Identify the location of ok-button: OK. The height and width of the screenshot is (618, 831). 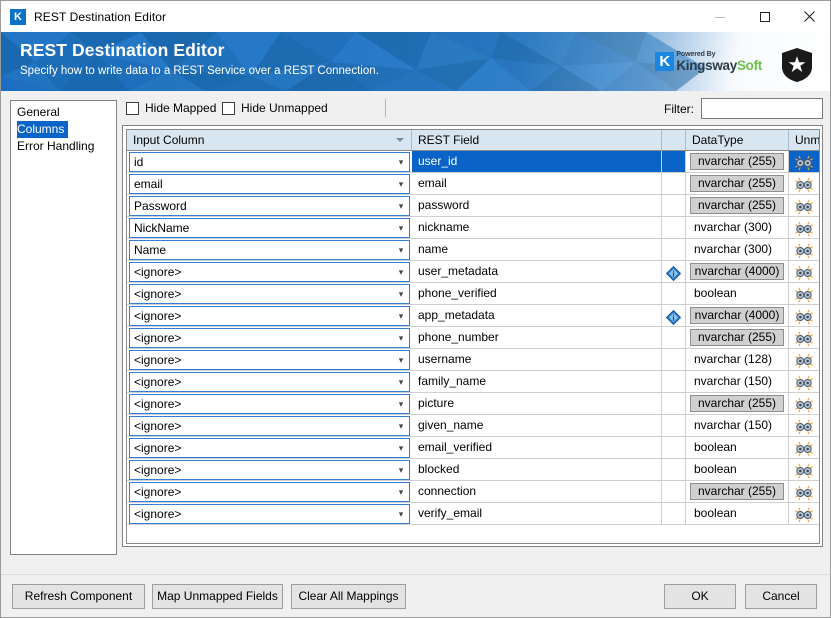
(700, 596).